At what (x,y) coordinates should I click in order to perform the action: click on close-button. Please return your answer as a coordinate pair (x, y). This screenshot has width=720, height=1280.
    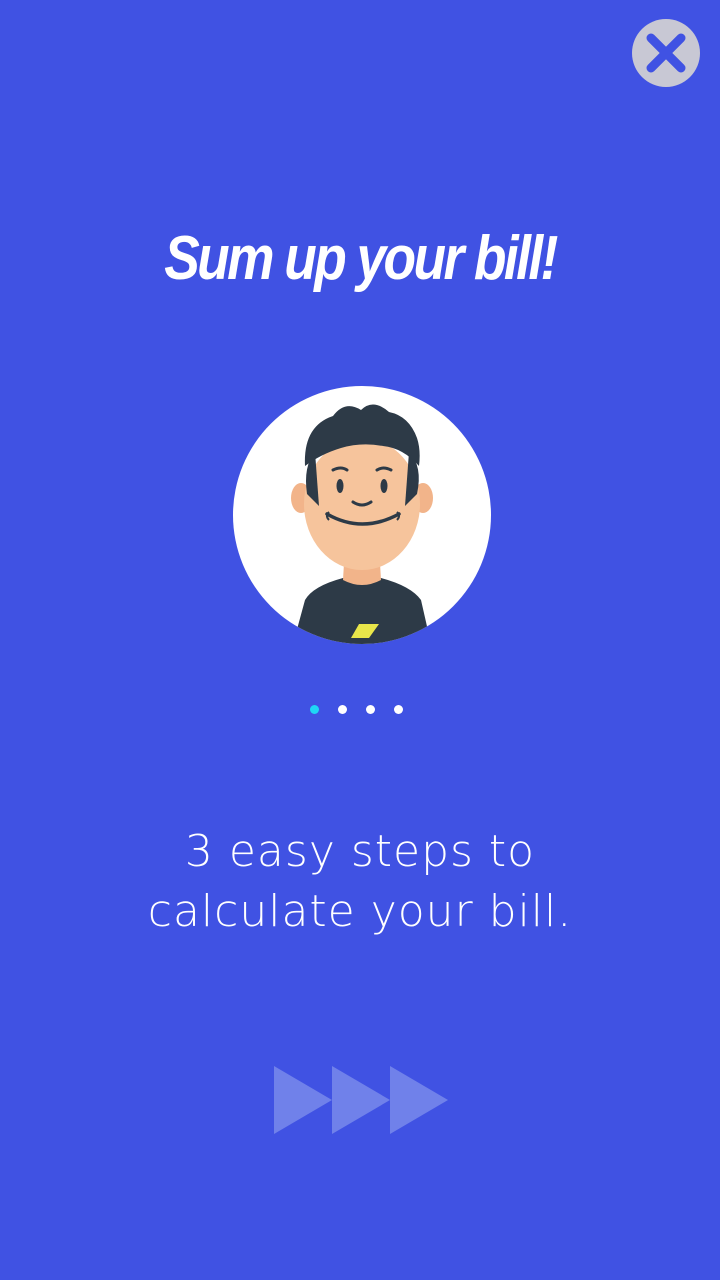
    Looking at the image, I should click on (666, 53).